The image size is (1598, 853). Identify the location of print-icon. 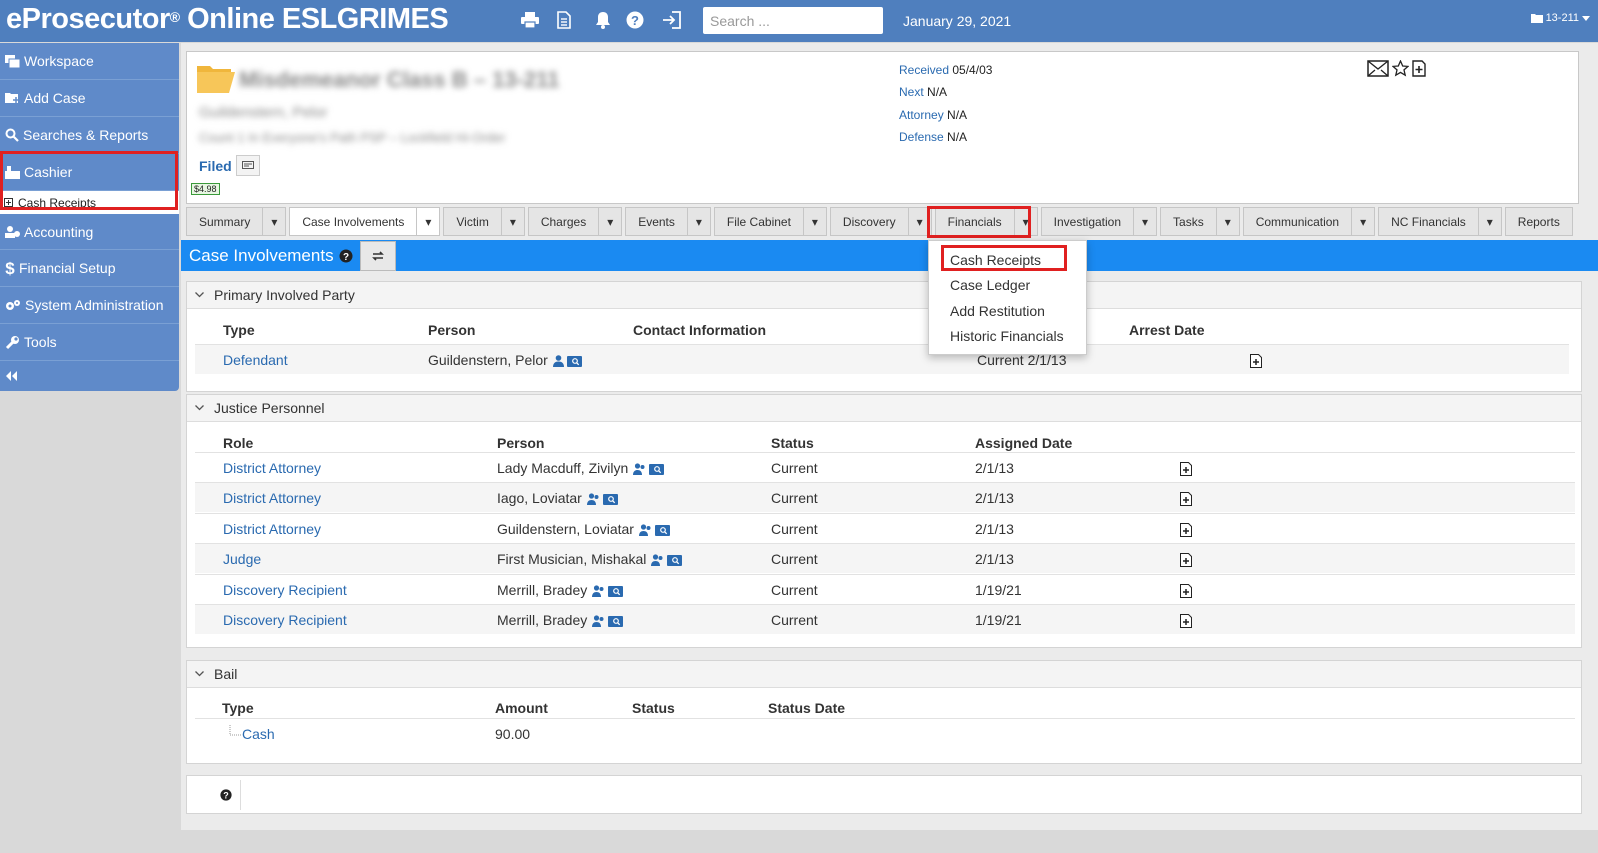
(530, 20).